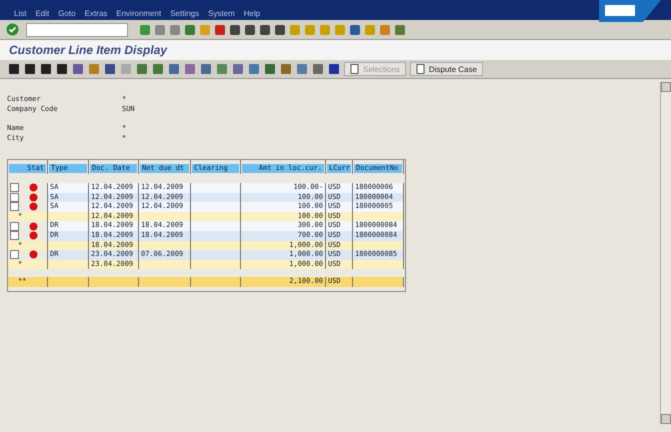 The width and height of the screenshot is (671, 432). What do you see at coordinates (67, 13) in the screenshot?
I see `menu-item: Goto` at bounding box center [67, 13].